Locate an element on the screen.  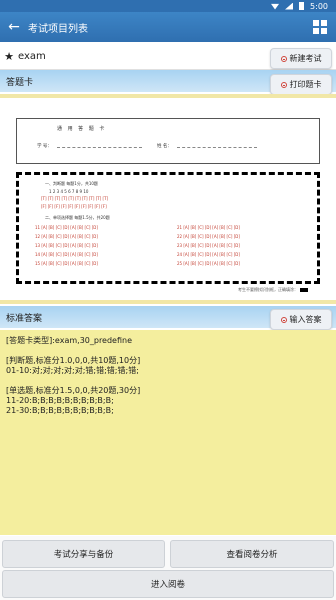
true-false-row-t: [T] [T] [T] [T] [T] [T] [T] [T] [T] [T] is located at coordinates (74, 198).